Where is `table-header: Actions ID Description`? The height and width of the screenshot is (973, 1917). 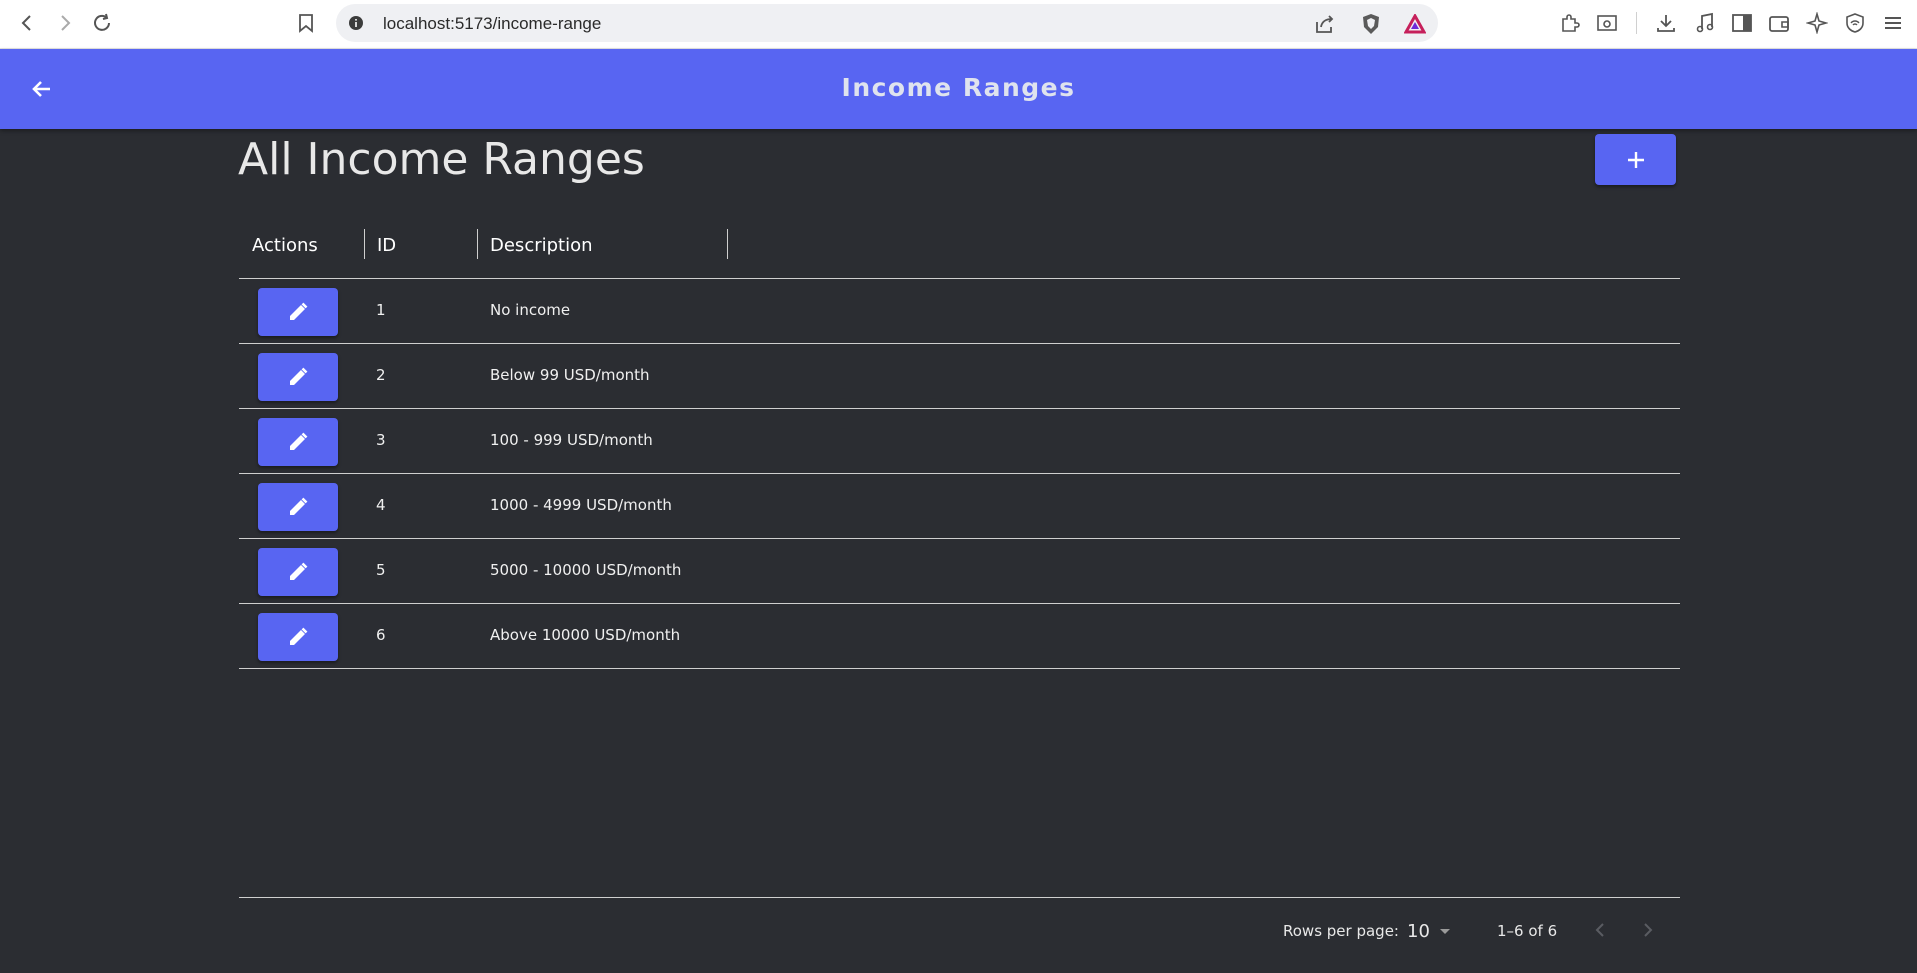
table-header: Actions ID Description is located at coordinates (959, 249).